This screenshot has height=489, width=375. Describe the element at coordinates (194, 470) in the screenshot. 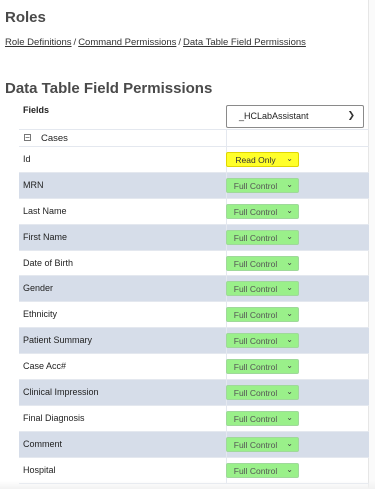

I see `table-row: Hospital Full Control ⌄` at that location.